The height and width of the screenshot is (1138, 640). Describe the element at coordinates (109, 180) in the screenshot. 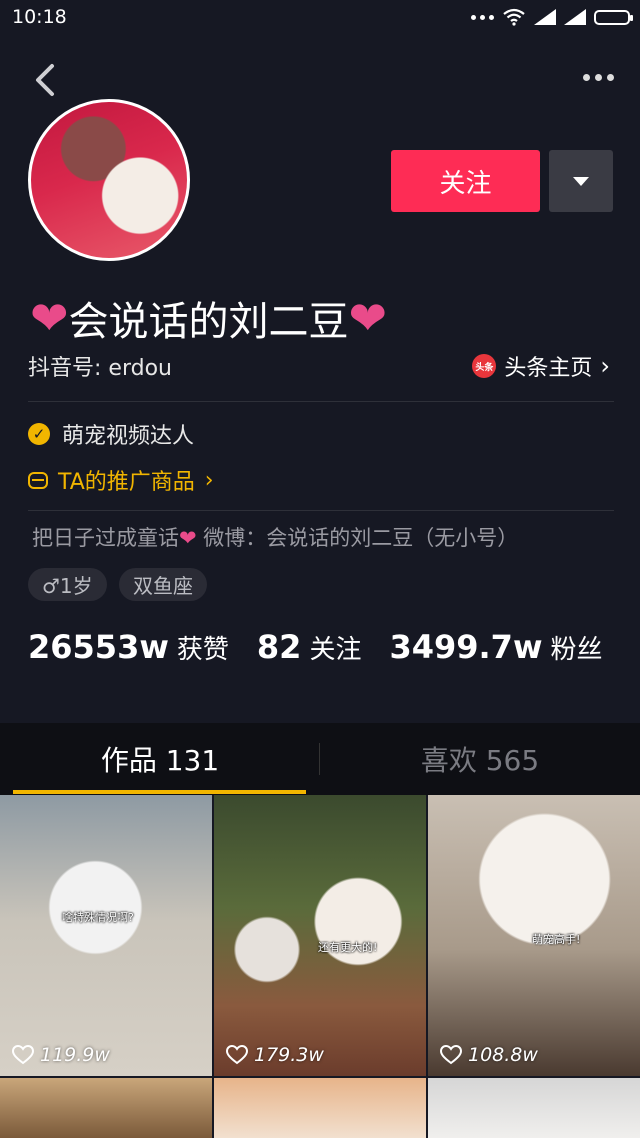

I see `avatar` at that location.